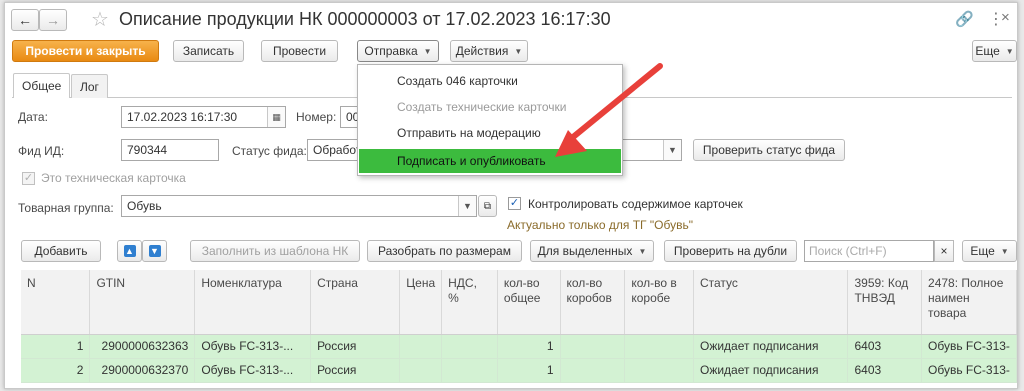 The image size is (1024, 391). Describe the element at coordinates (89, 86) in the screenshot. I see `tab-log: Лог` at that location.